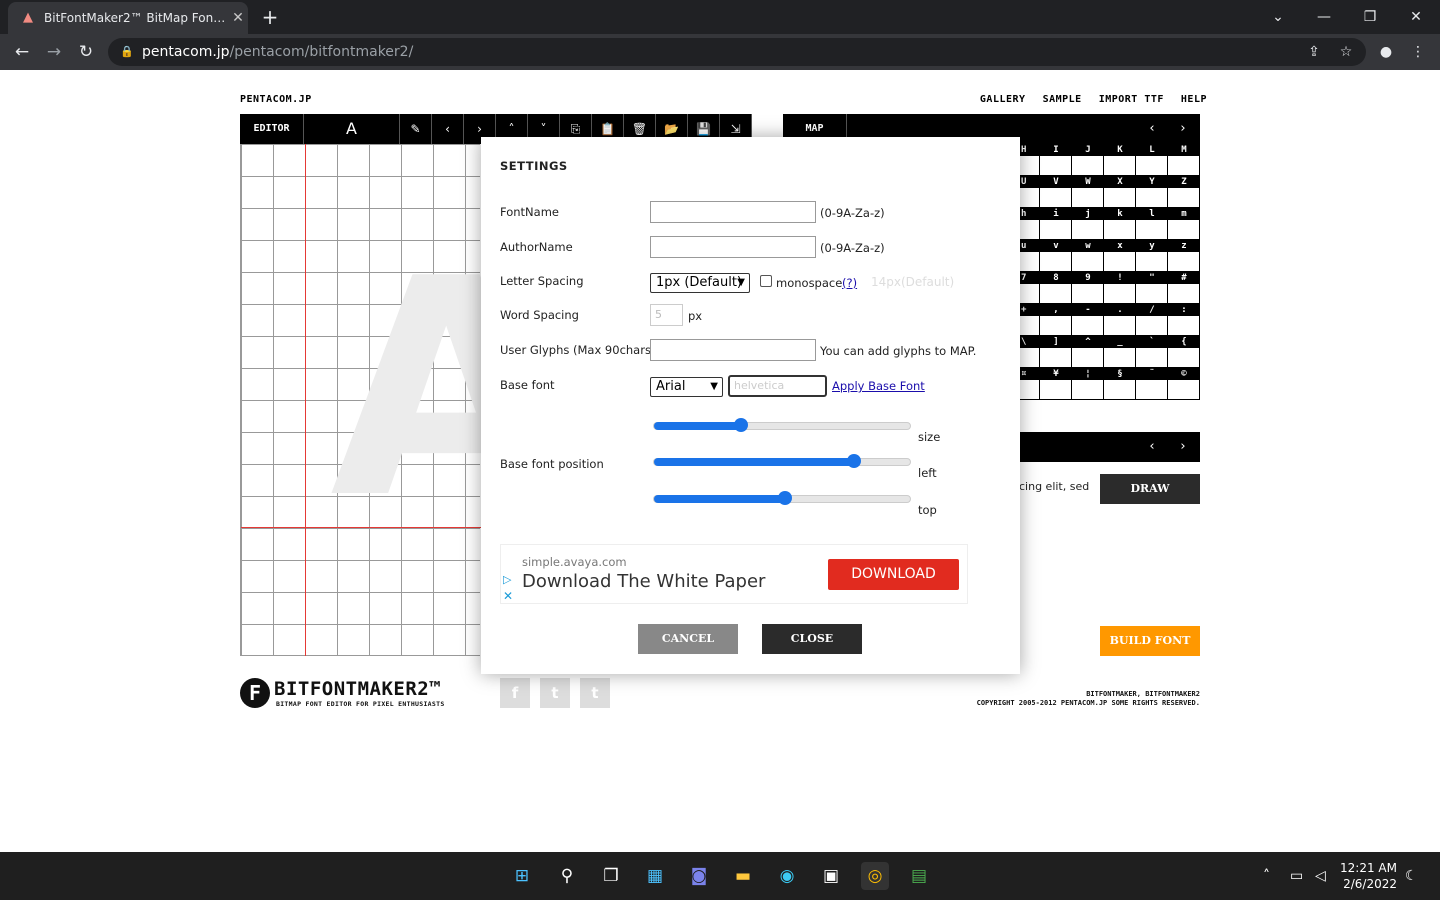 Image resolution: width=1440 pixels, height=900 pixels. Describe the element at coordinates (1368, 876) in the screenshot. I see `clock: 12:21 AM 2/6/2022` at that location.